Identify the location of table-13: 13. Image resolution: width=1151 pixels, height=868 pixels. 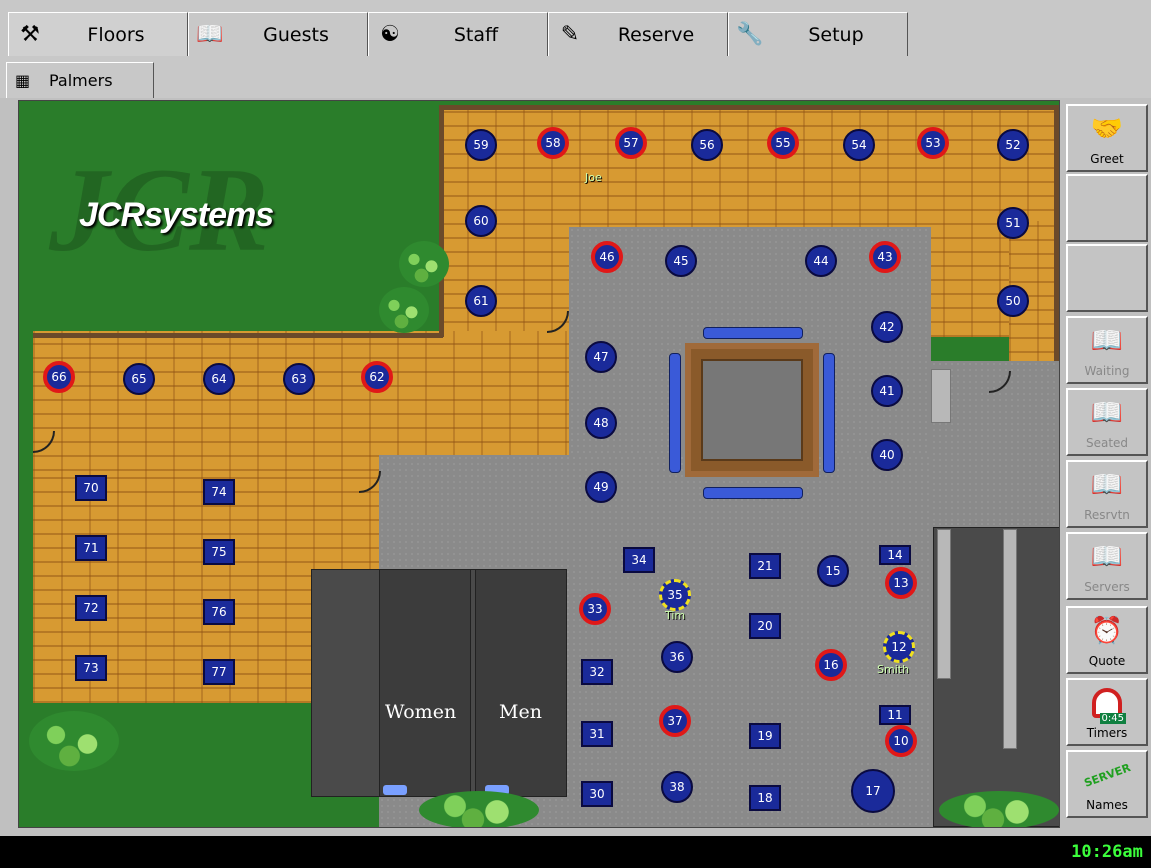
(901, 583).